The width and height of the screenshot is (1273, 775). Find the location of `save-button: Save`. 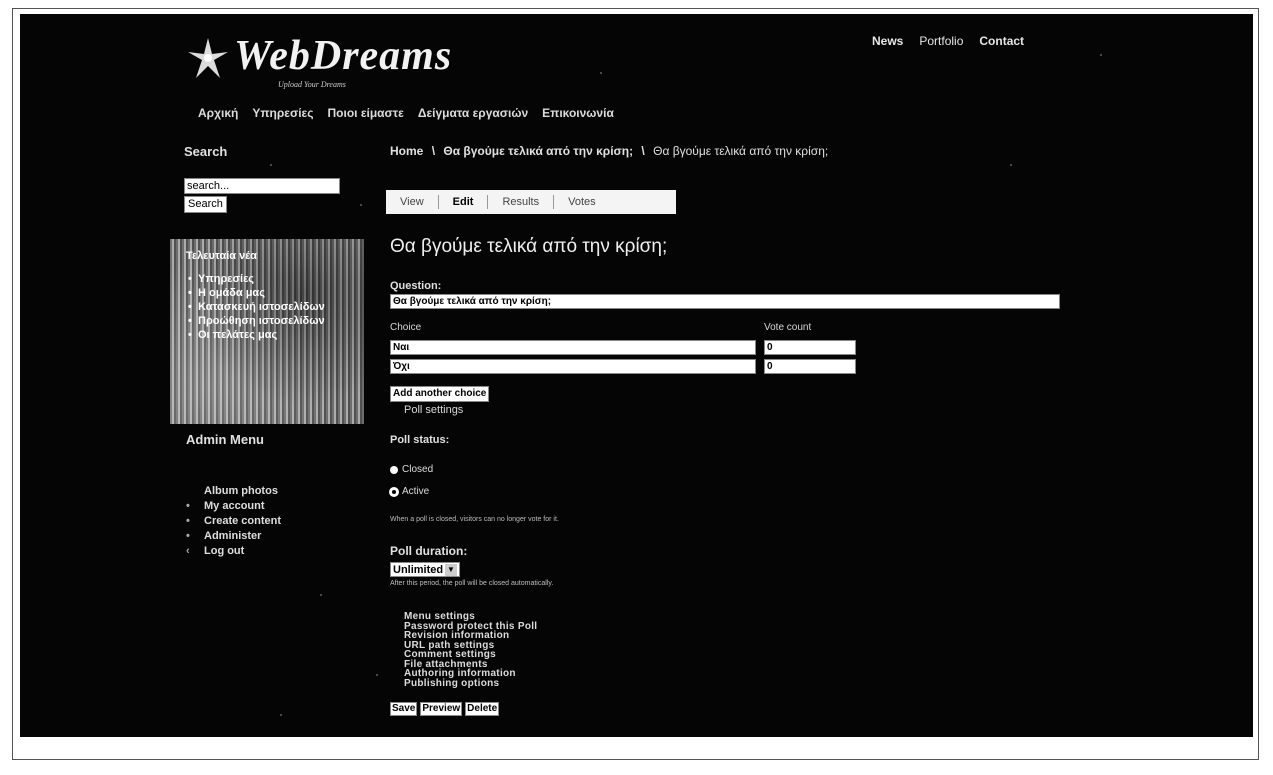

save-button: Save is located at coordinates (404, 709).